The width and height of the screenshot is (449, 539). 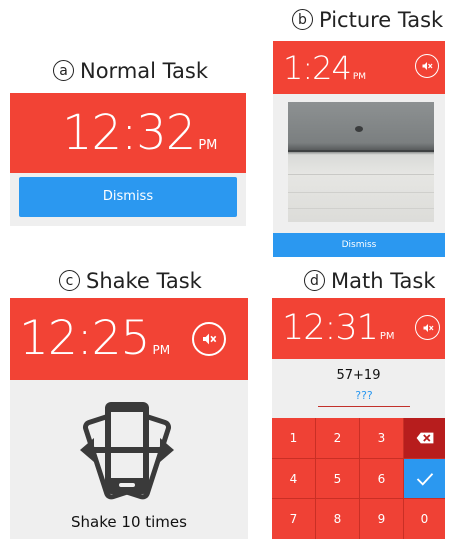 I want to click on caption-title-a: Normal Task, so click(x=144, y=71).